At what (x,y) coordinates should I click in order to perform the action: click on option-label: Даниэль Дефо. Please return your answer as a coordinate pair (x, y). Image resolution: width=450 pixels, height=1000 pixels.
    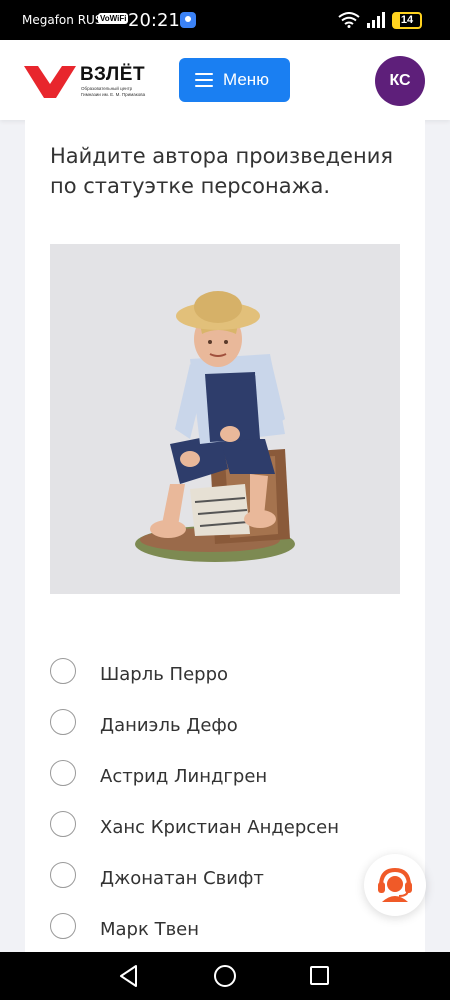
    Looking at the image, I should click on (169, 725).